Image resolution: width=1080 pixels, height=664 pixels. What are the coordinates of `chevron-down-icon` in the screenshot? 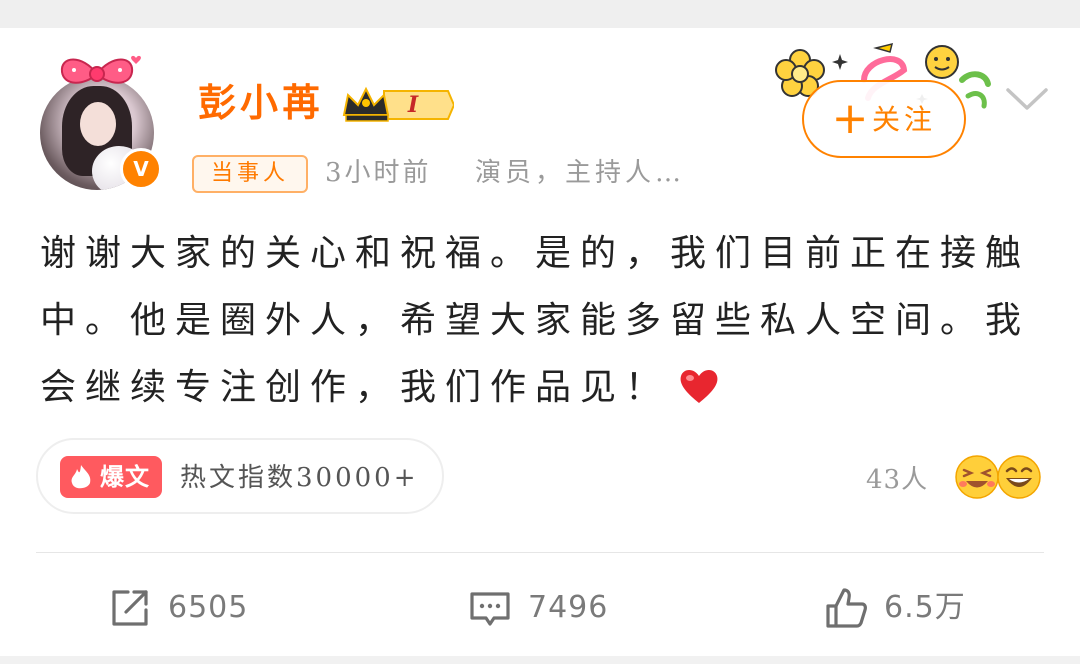 It's located at (1027, 99).